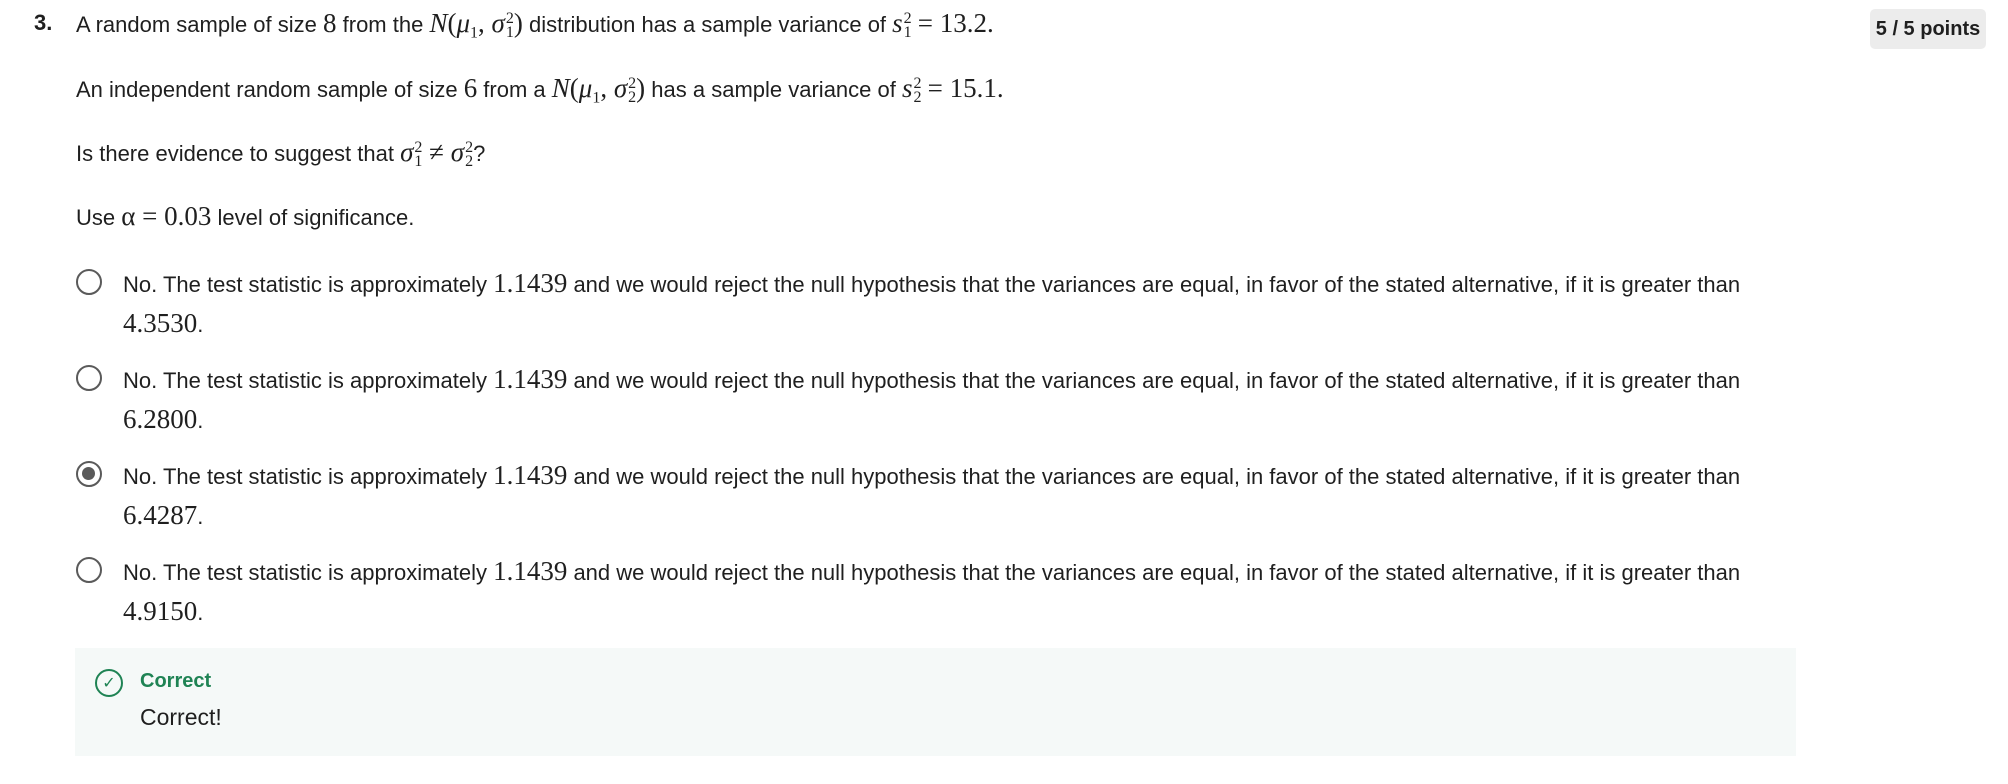  I want to click on math-normal-2: N, so click(560, 88).